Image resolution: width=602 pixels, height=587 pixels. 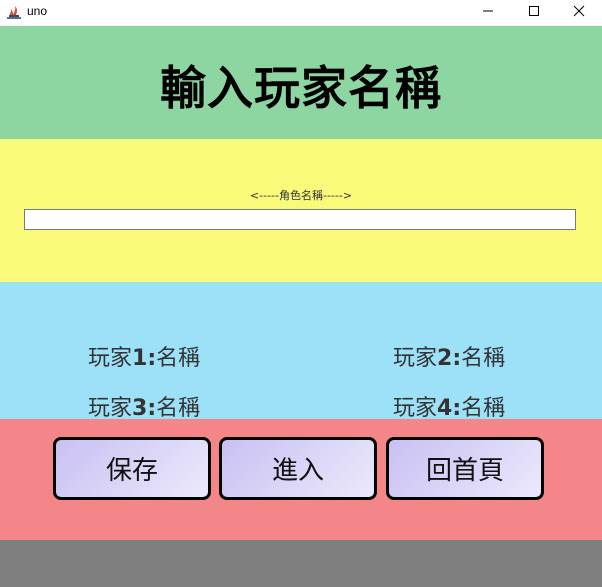 What do you see at coordinates (449, 358) in the screenshot?
I see `player-2-label: 玩家2:名稱` at bounding box center [449, 358].